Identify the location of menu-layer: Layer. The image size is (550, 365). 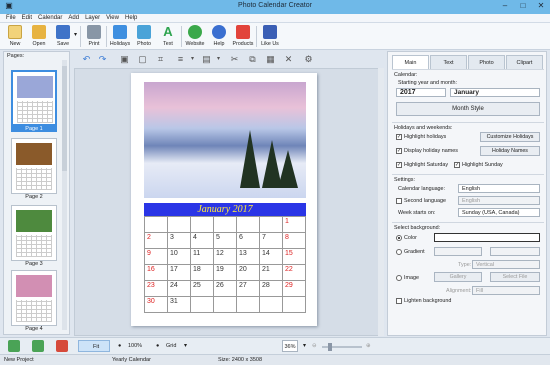
(92, 18).